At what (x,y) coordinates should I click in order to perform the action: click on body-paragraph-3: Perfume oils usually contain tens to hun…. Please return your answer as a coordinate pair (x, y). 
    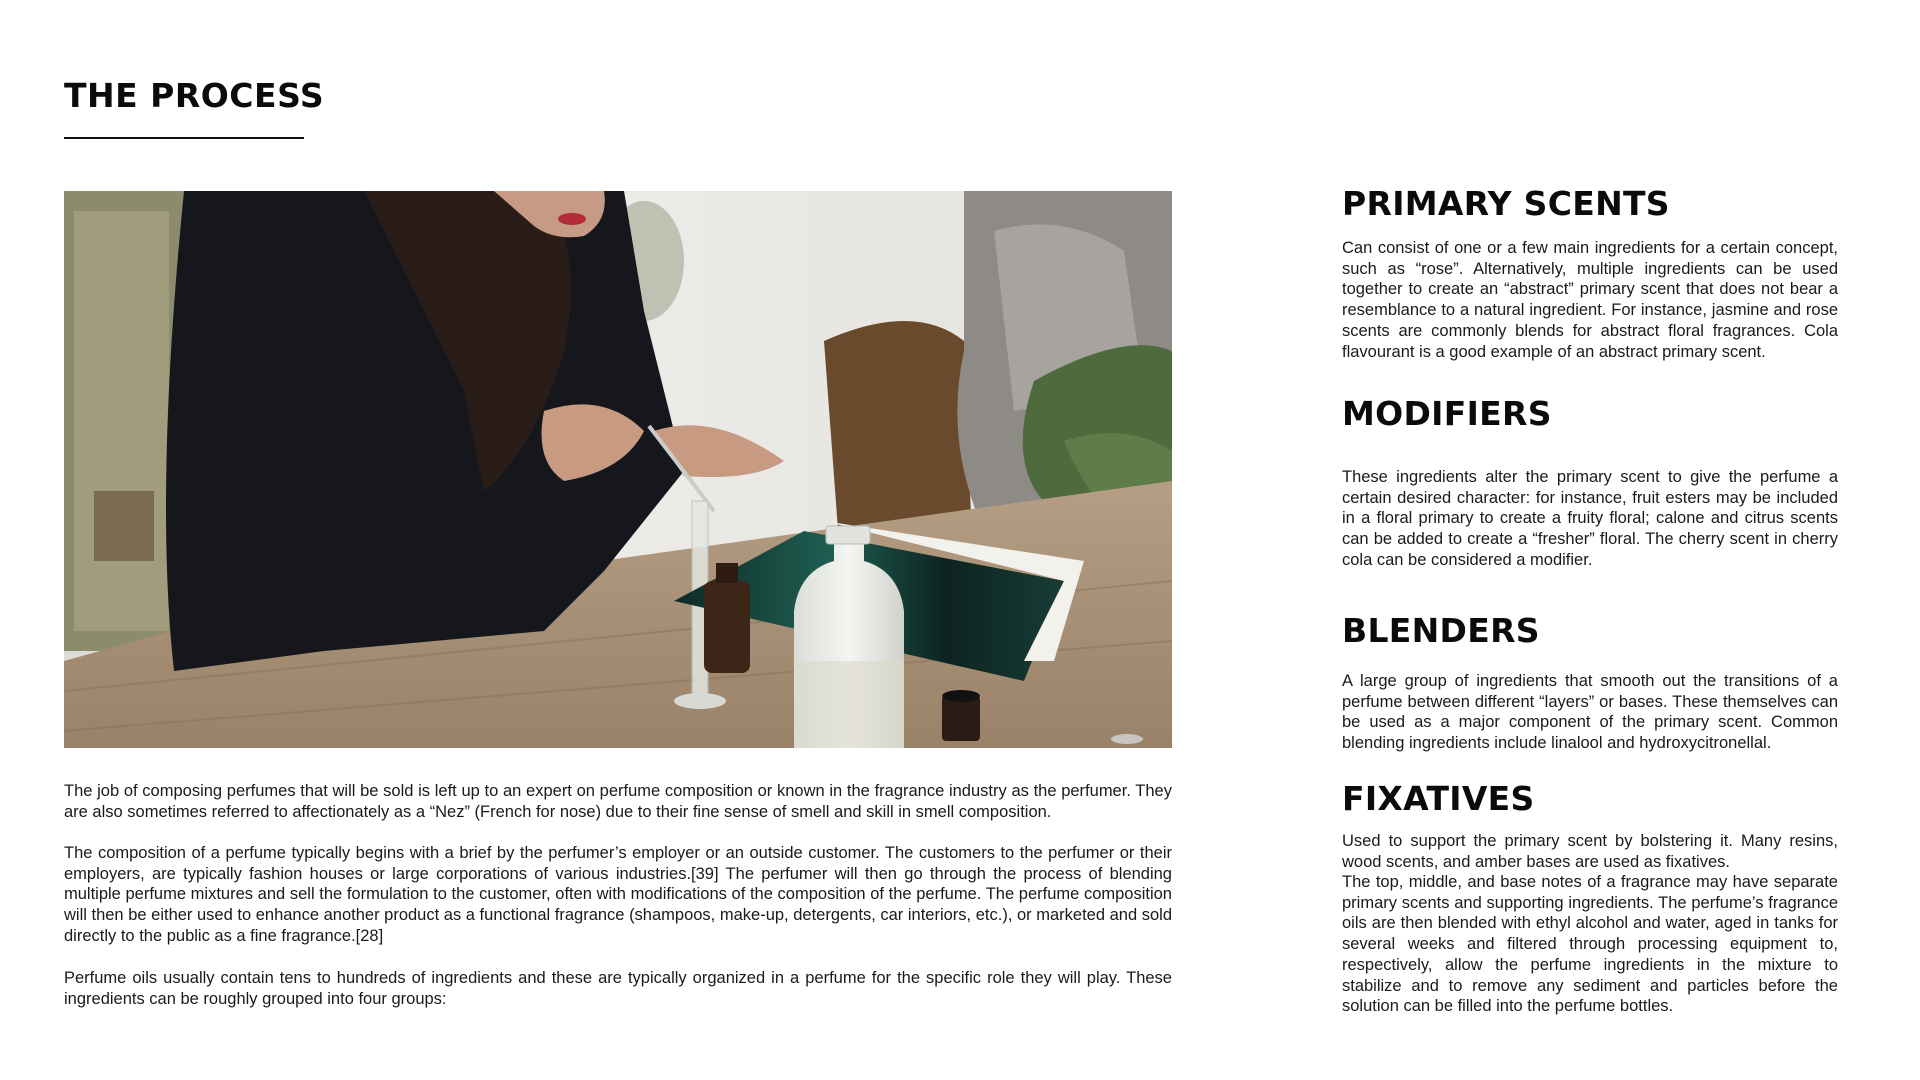
    Looking at the image, I should click on (618, 988).